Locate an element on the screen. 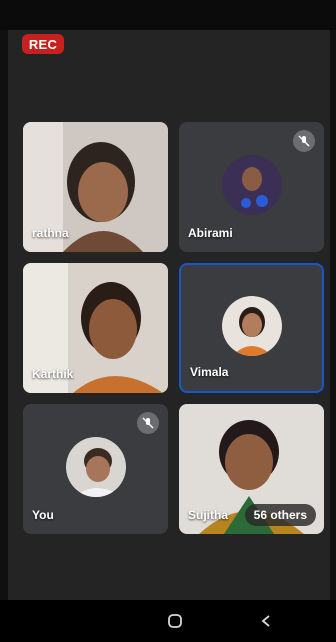 The width and height of the screenshot is (336, 642). recording-label: REC is located at coordinates (43, 44).